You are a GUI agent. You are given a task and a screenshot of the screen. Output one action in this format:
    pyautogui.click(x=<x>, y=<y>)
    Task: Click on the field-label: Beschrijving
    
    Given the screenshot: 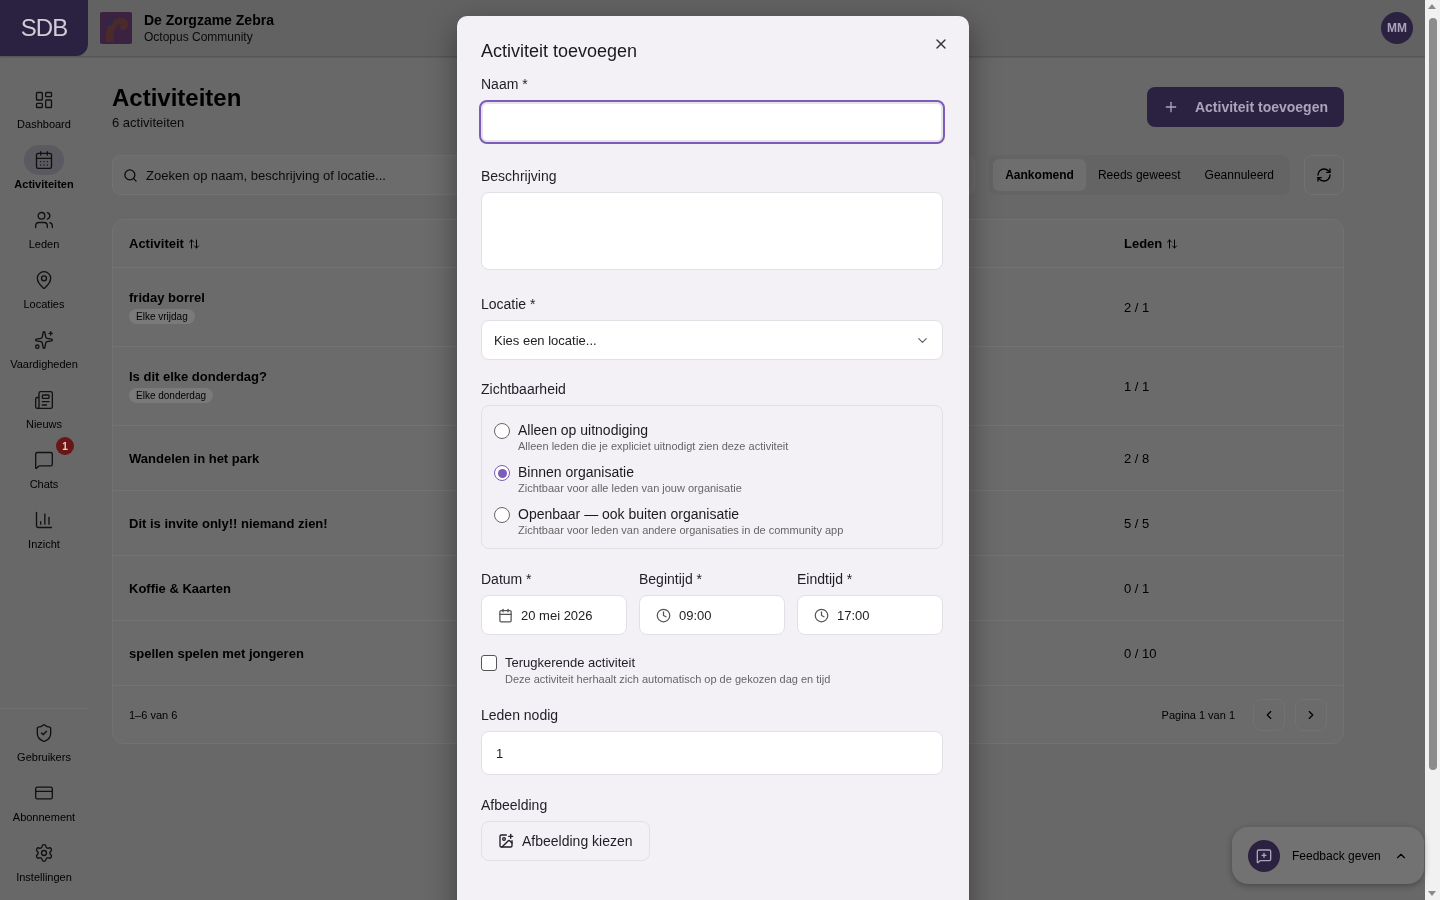 What is the action you would take?
    pyautogui.click(x=519, y=176)
    